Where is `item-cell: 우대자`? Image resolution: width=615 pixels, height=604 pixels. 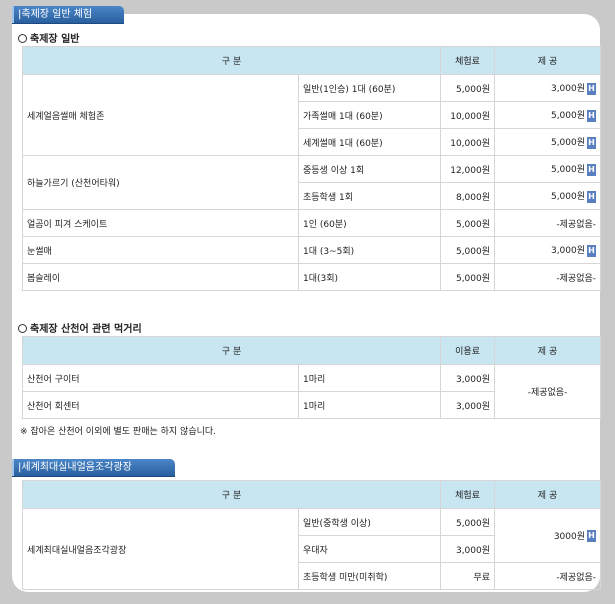
item-cell: 우대자 is located at coordinates (369, 549).